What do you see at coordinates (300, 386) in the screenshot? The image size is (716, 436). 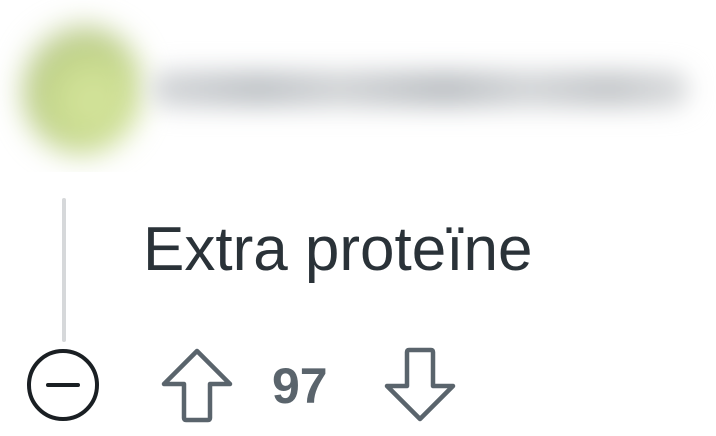 I see `vote-count: 97` at bounding box center [300, 386].